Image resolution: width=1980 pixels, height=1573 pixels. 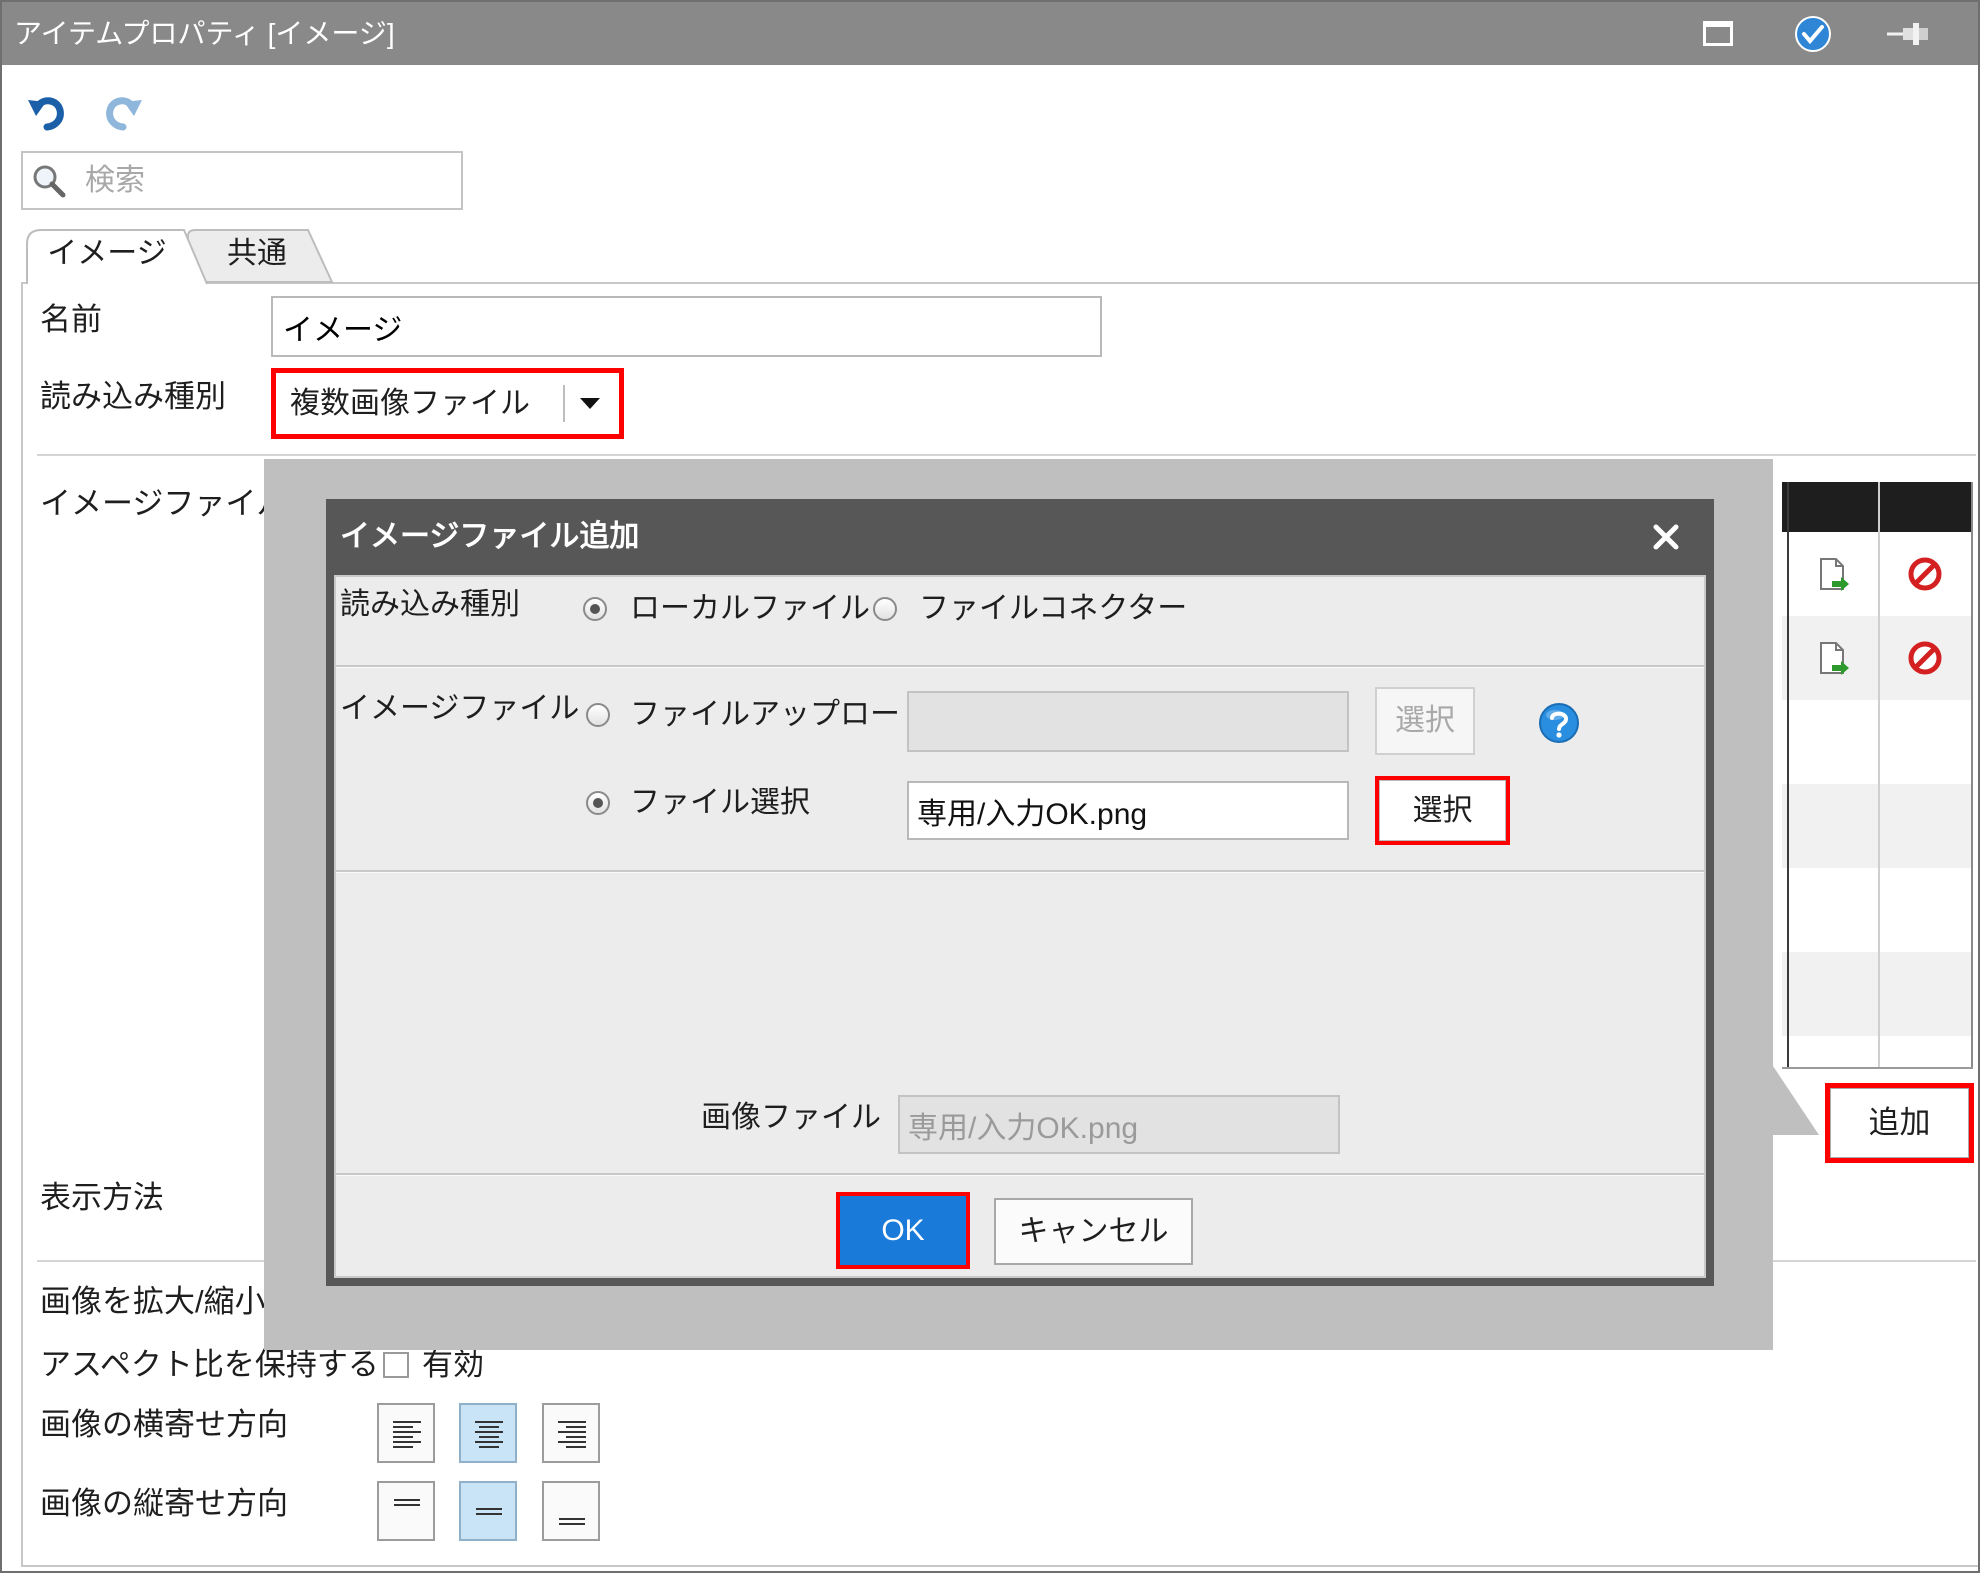 I want to click on ok-button: OK, so click(x=903, y=1230).